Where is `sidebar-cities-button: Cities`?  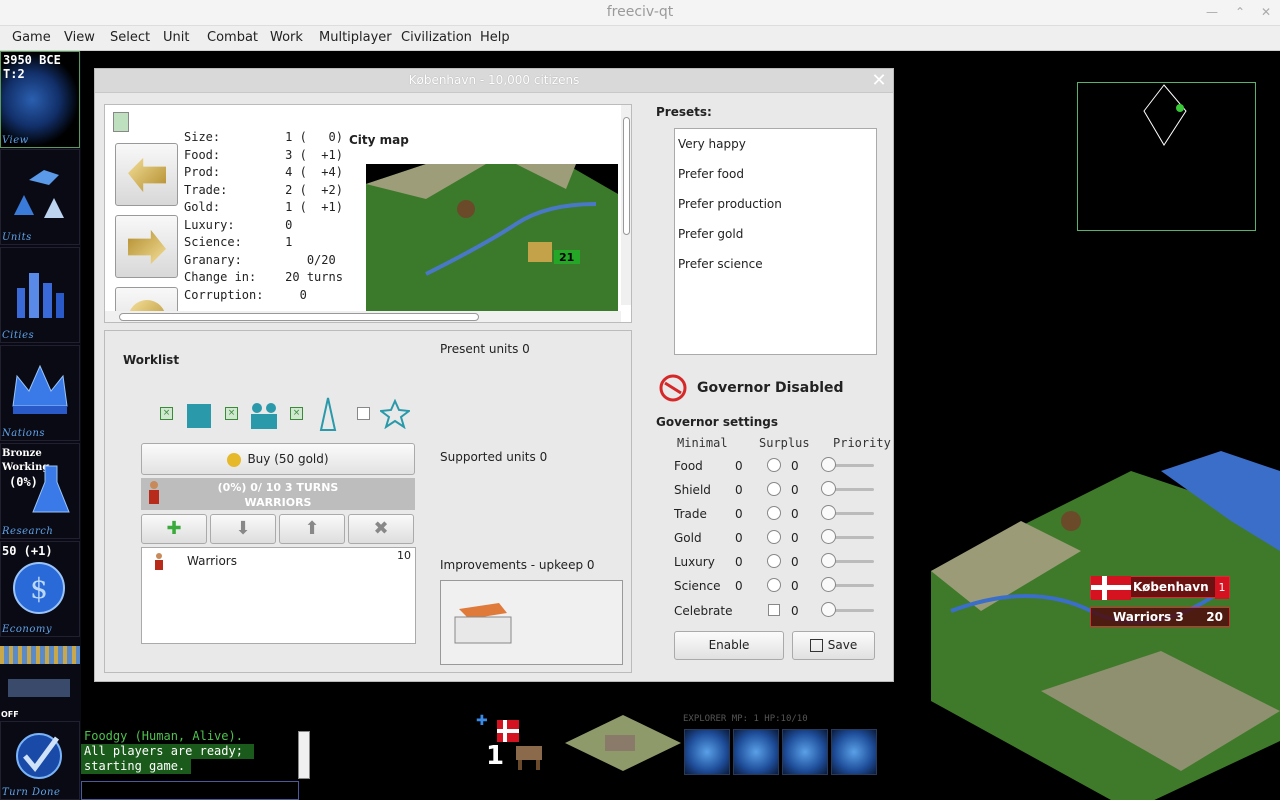
sidebar-cities-button: Cities is located at coordinates (40, 295).